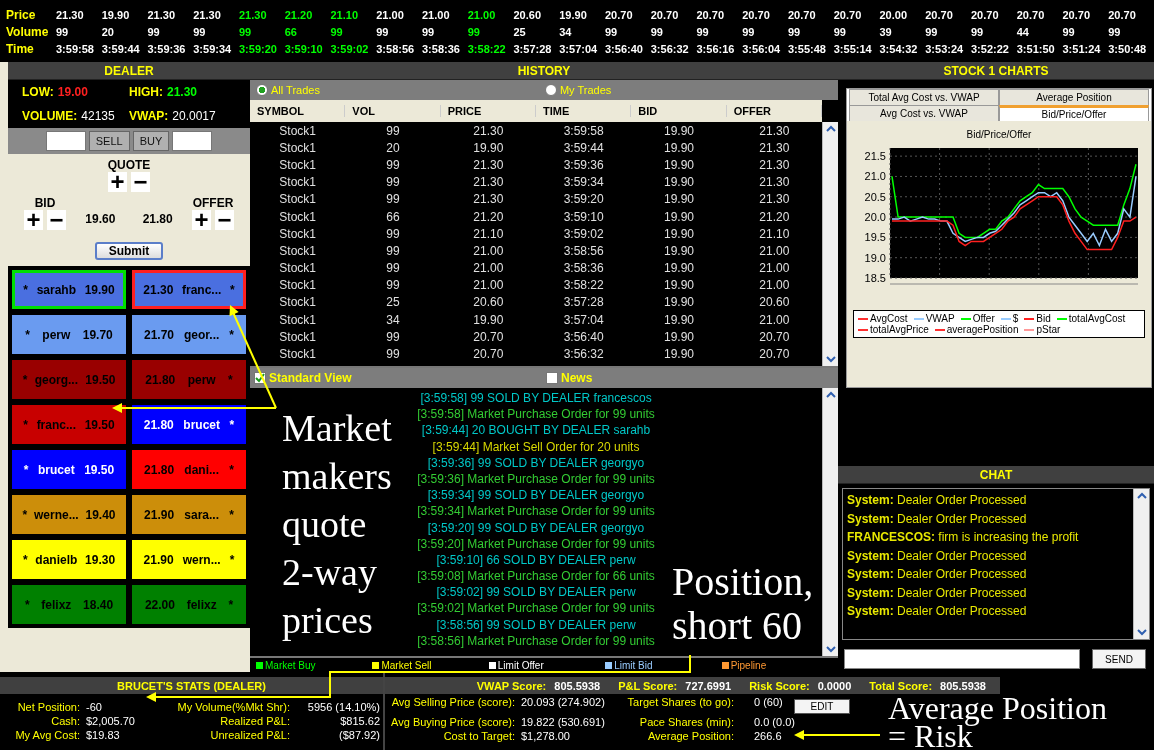  Describe the element at coordinates (393, 111) in the screenshot. I see `column-header: VOL` at that location.